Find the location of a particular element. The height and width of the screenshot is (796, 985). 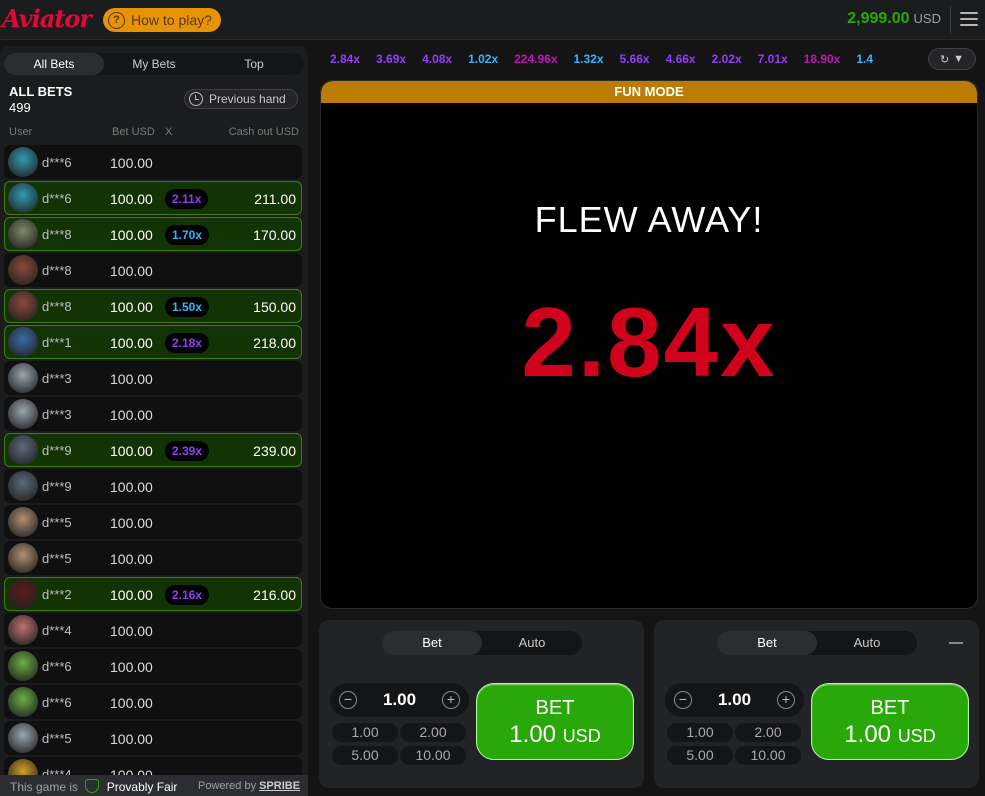

how-to-play-label: How to play? is located at coordinates (171, 20).